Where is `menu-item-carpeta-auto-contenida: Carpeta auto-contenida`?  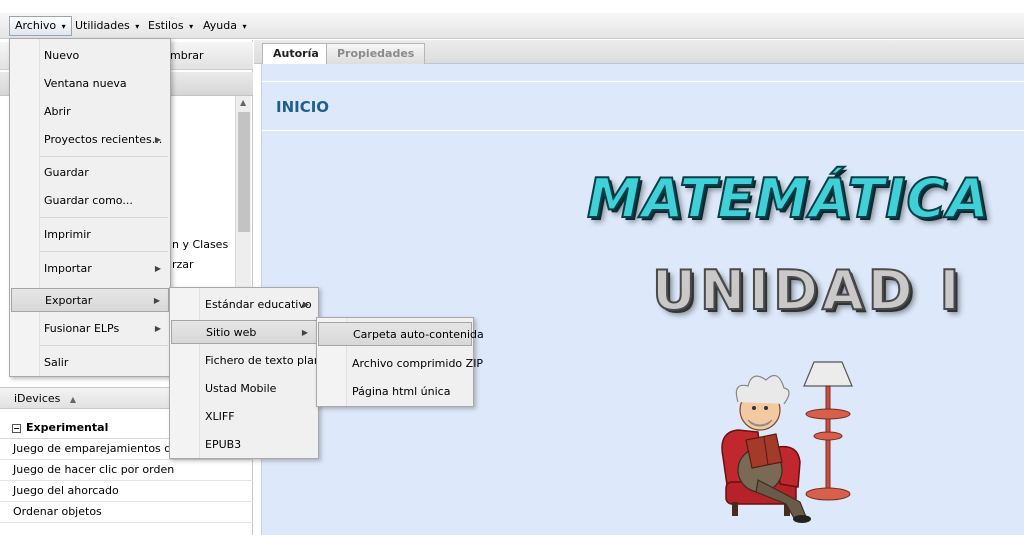
menu-item-carpeta-auto-contenida: Carpeta auto-contenida is located at coordinates (401, 334).